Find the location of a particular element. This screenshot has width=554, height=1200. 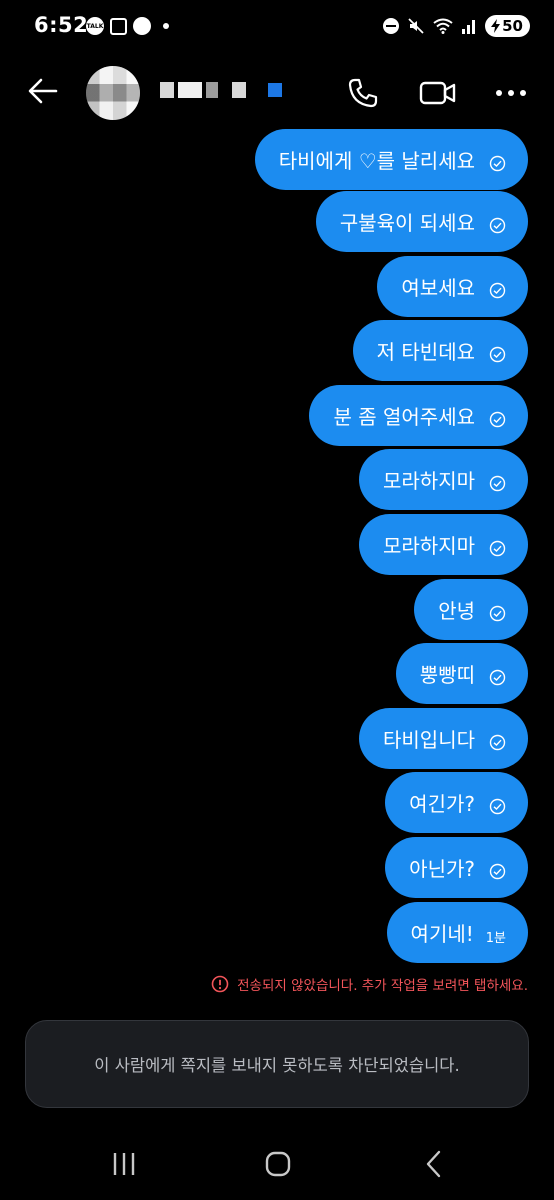

blocked-notice-text: 이 사람에게 쪽지를 보내지 못하도록 차단되었습니다. is located at coordinates (277, 1065).